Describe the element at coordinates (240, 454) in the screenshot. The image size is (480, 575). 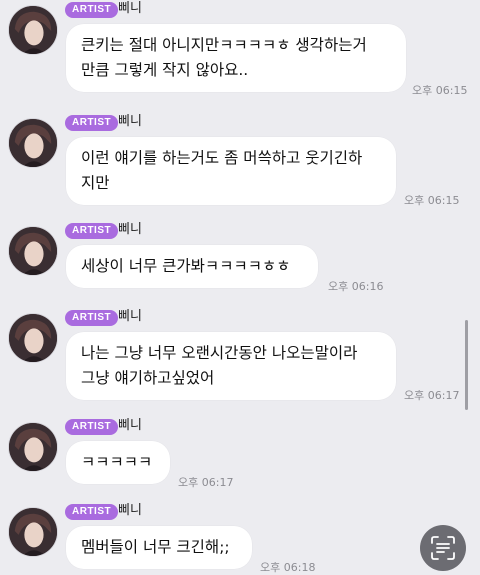
I see `message-5: ARTIST 삐니 ㅋㅋㅋㅋㅋ 오후 06:17` at that location.